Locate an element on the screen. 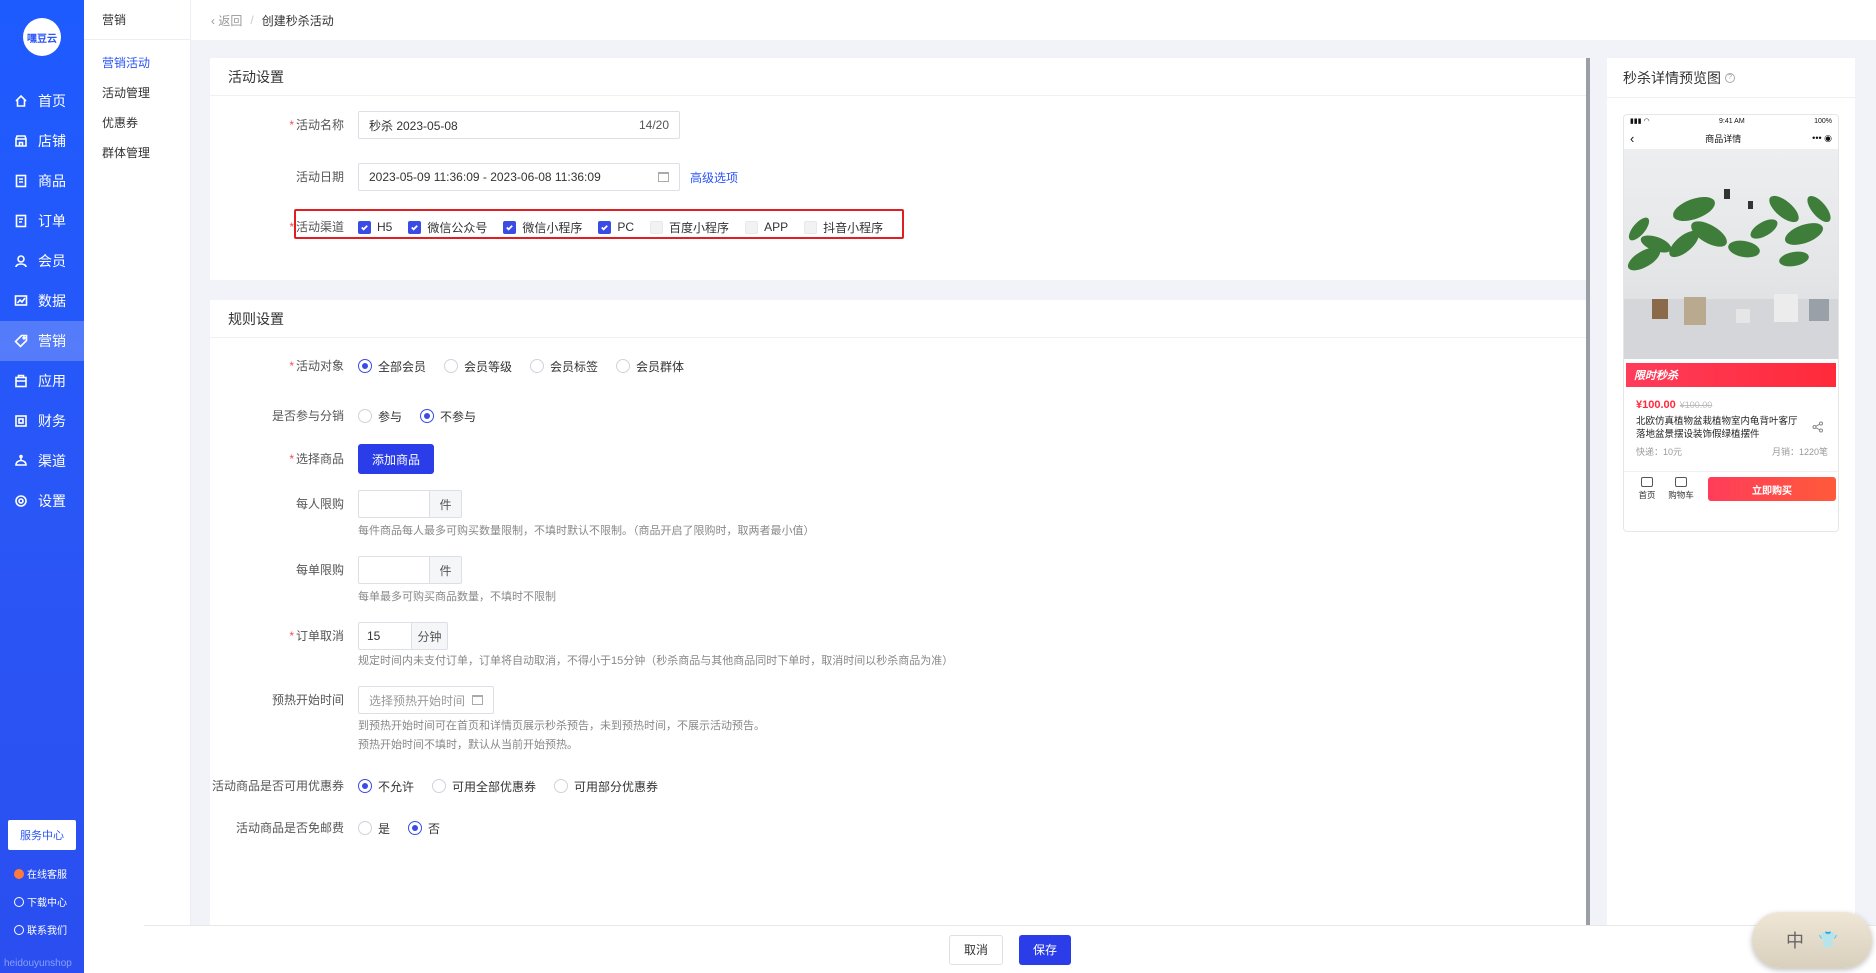 The height and width of the screenshot is (973, 1876). per-person-input: 件 is located at coordinates (410, 504).